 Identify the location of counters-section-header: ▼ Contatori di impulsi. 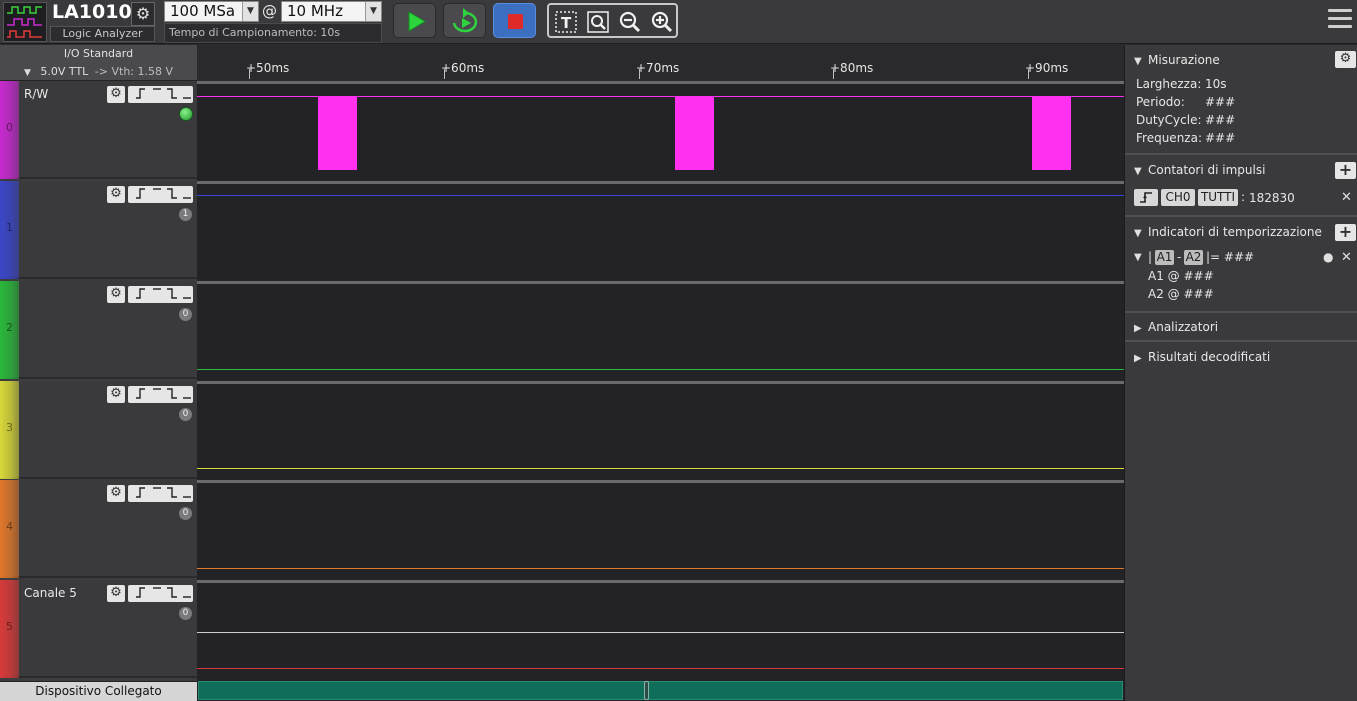
(1199, 170).